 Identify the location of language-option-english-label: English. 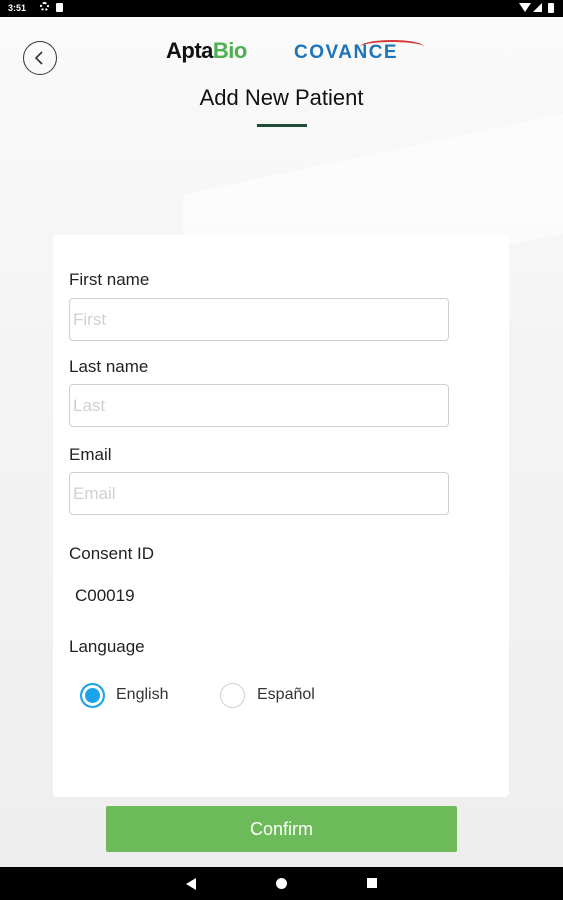
(142, 695).